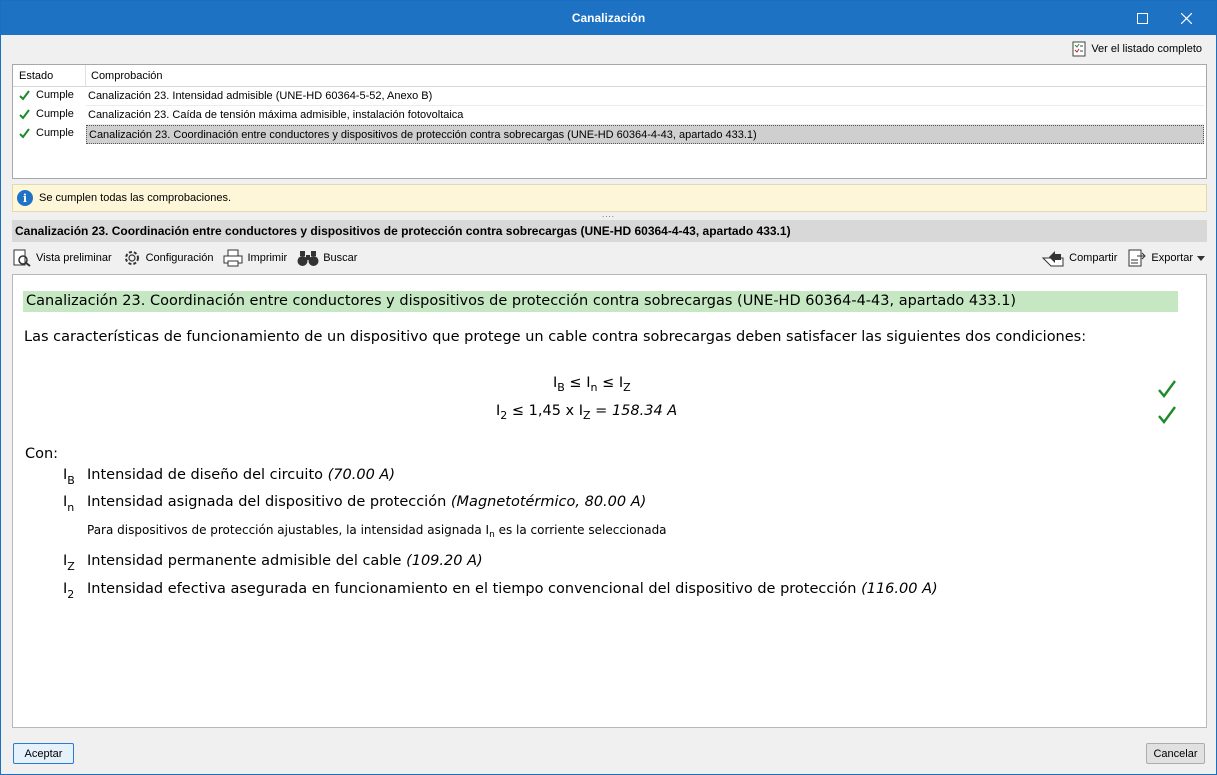  I want to click on info-message: Se cumplen todas las comprobaciones., so click(135, 198).